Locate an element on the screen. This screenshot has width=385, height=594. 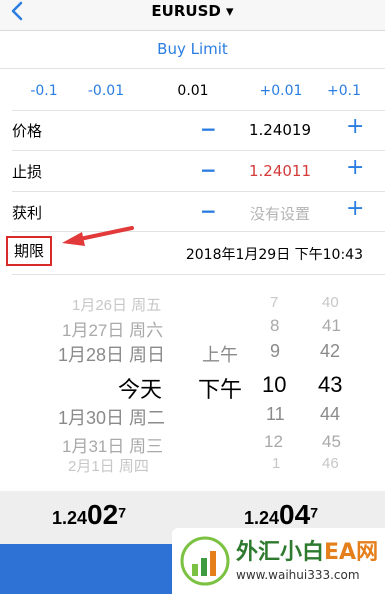
picker-hour-option: 7 is located at coordinates (274, 302).